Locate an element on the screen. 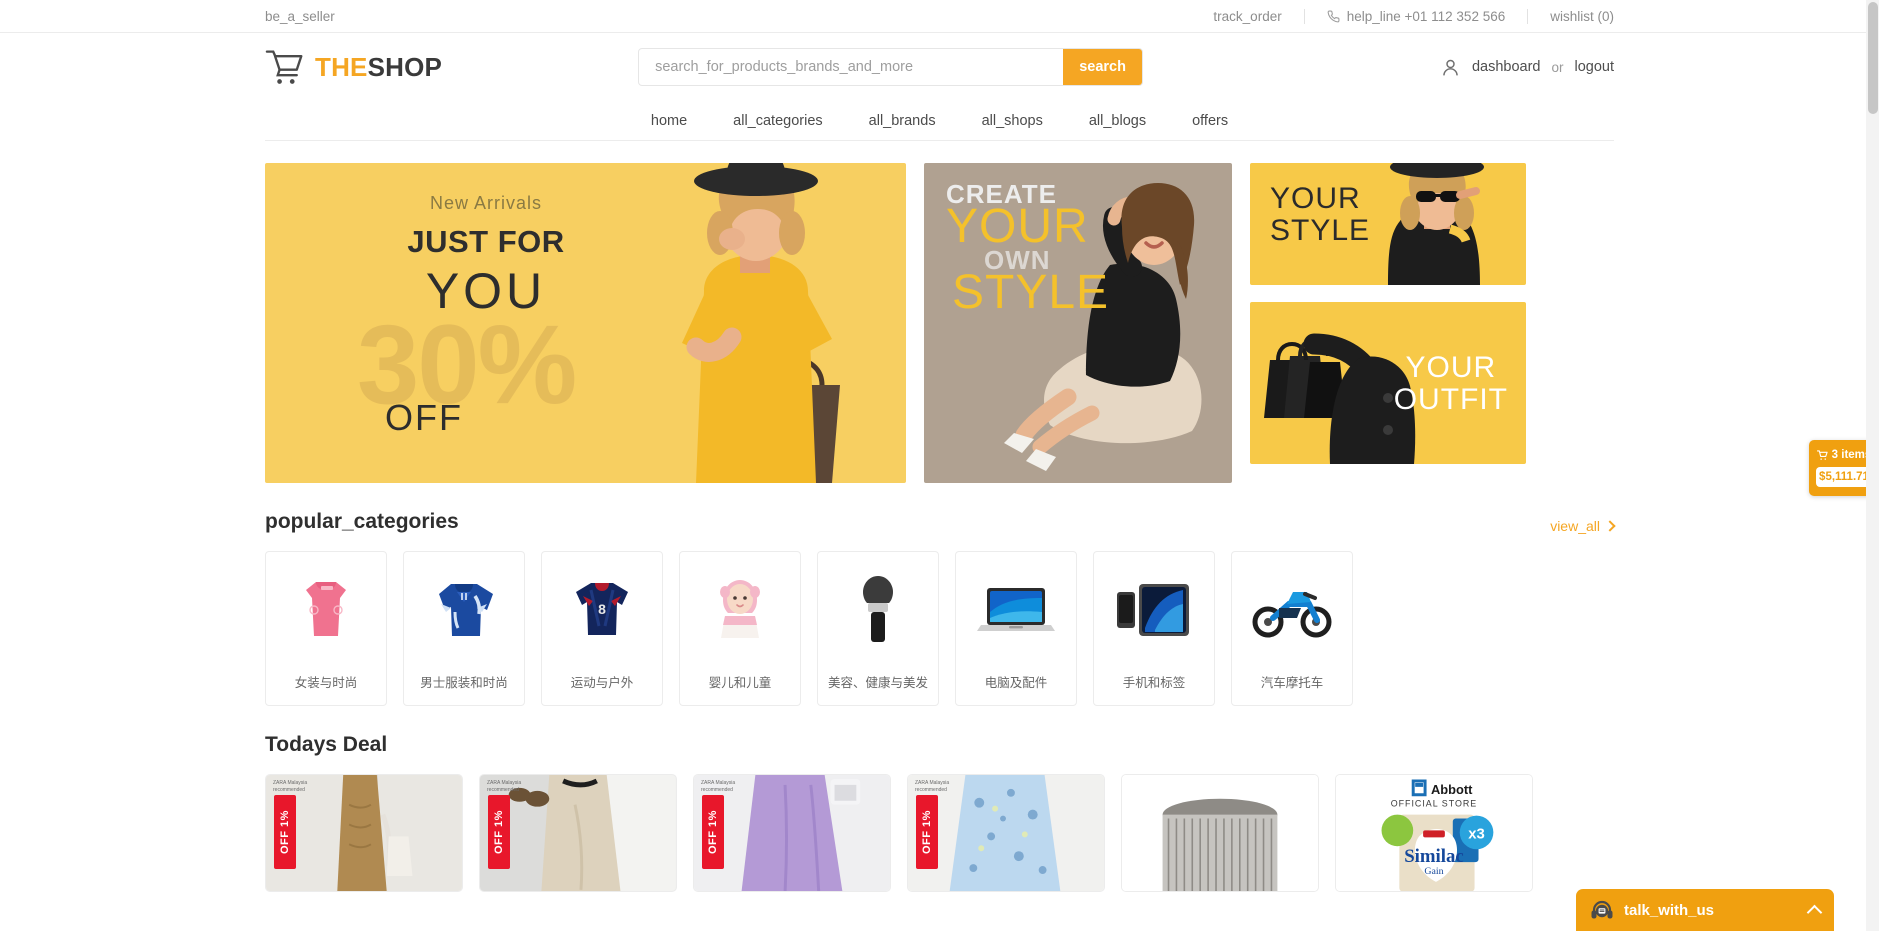  product-image is located at coordinates (1220, 833).